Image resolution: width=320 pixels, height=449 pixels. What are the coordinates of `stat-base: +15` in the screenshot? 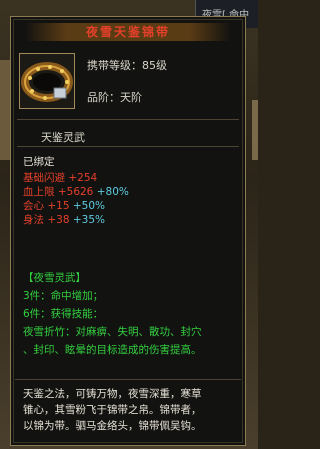 It's located at (58, 206).